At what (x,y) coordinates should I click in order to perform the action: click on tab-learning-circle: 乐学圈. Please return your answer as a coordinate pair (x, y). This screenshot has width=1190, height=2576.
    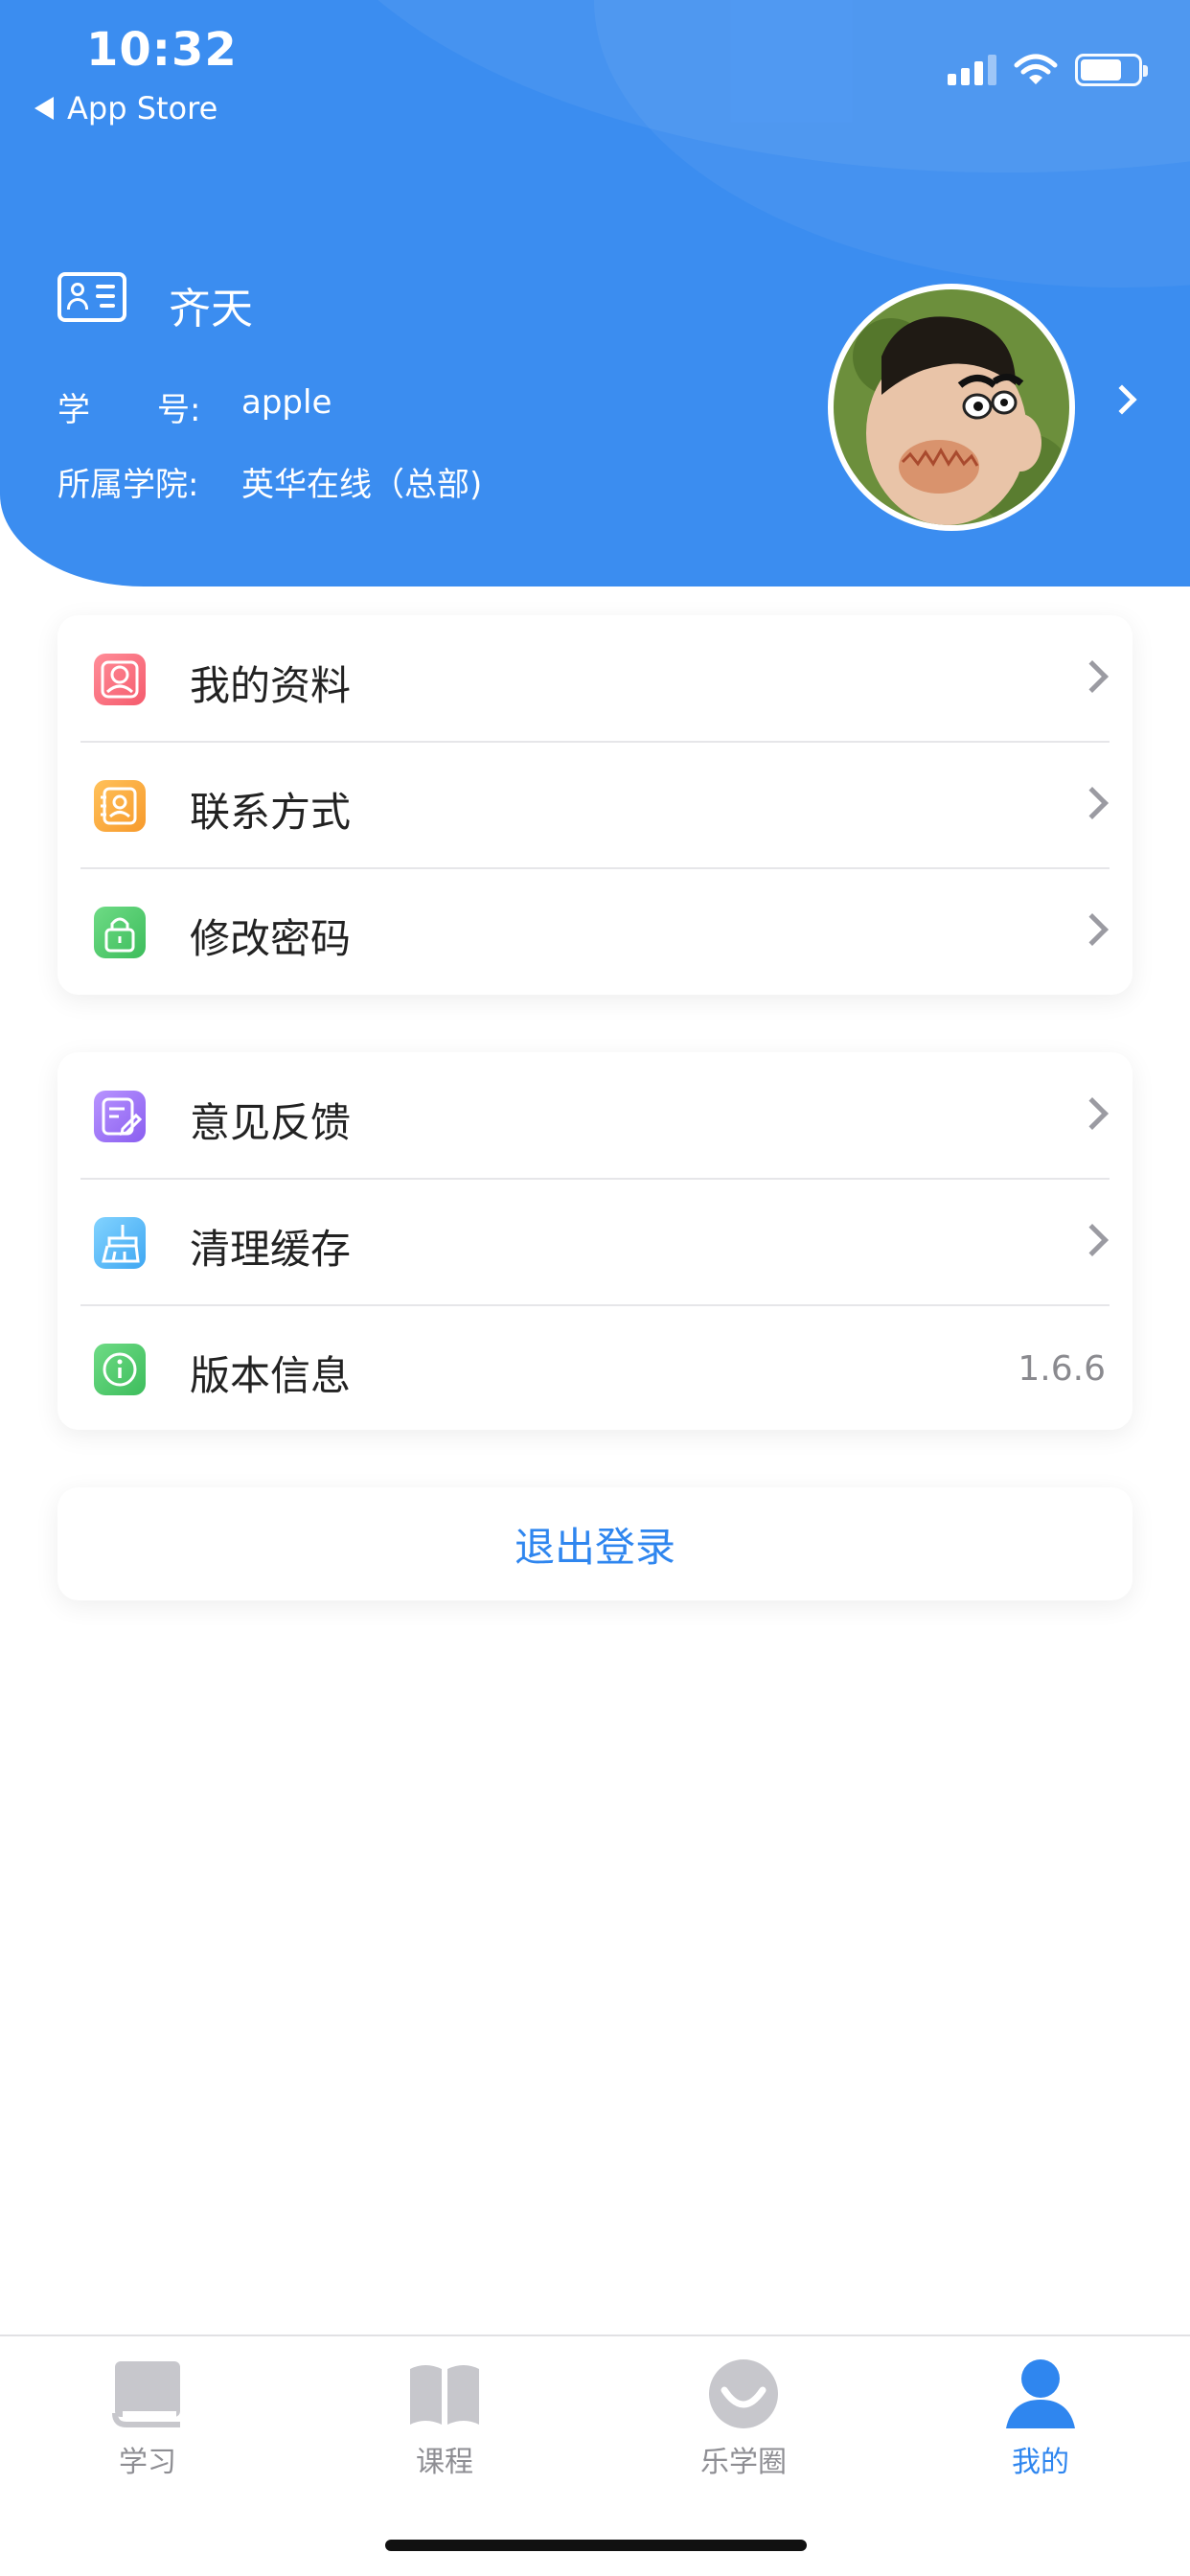
    Looking at the image, I should click on (744, 2419).